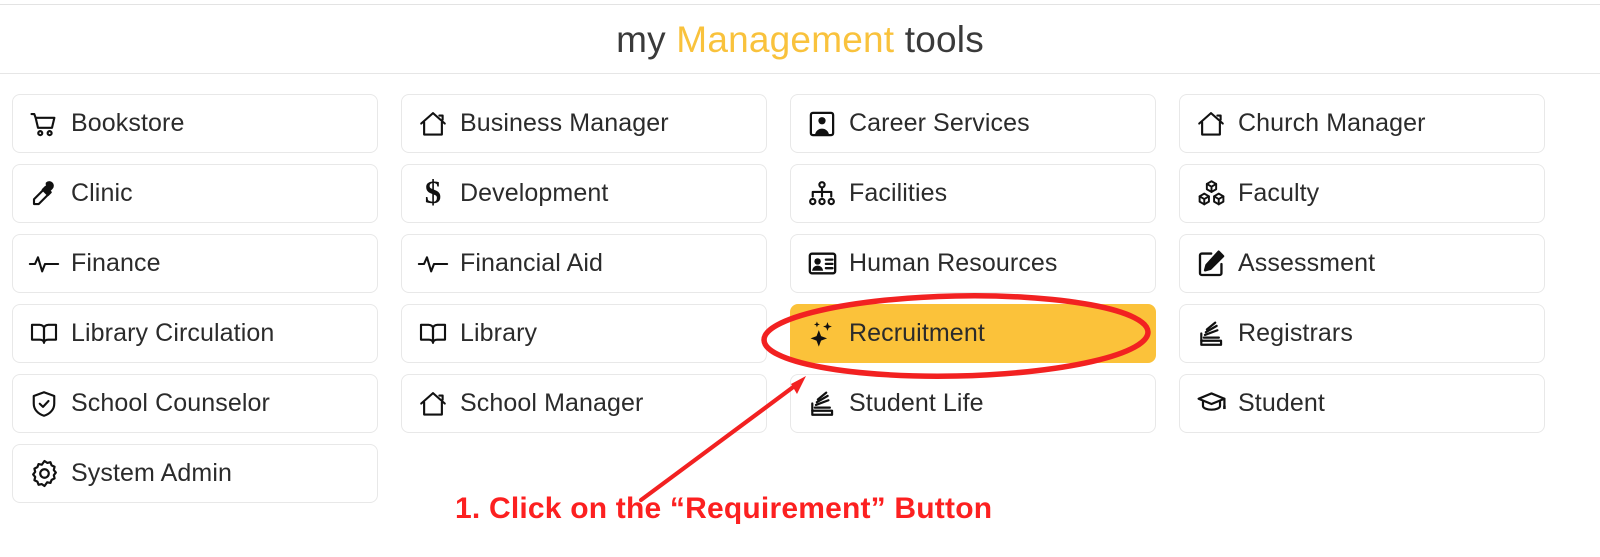  What do you see at coordinates (44, 124) in the screenshot?
I see `shopping-cart-icon` at bounding box center [44, 124].